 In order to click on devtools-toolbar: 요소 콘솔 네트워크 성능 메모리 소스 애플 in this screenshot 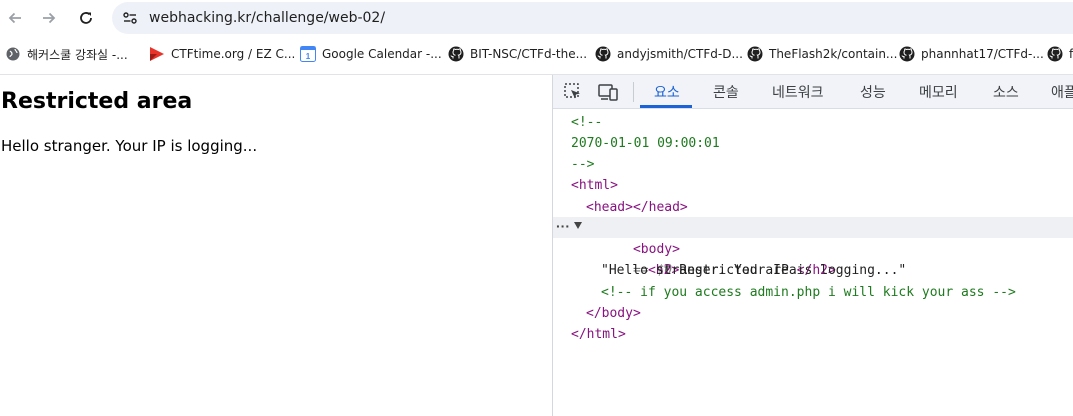, I will do `click(813, 92)`.